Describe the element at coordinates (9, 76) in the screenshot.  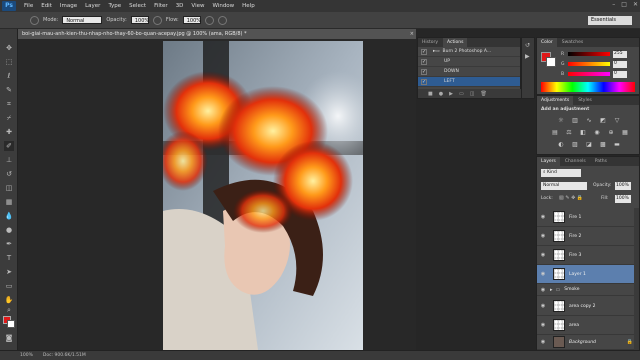
I see `lasso-tool-icon: ℓ` at that location.